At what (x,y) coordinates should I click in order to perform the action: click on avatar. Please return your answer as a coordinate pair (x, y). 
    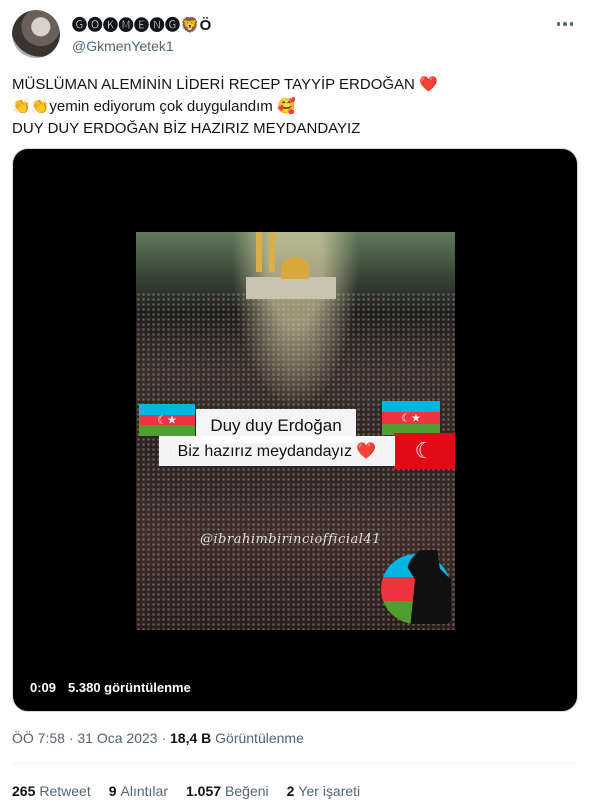
    Looking at the image, I should click on (36, 34).